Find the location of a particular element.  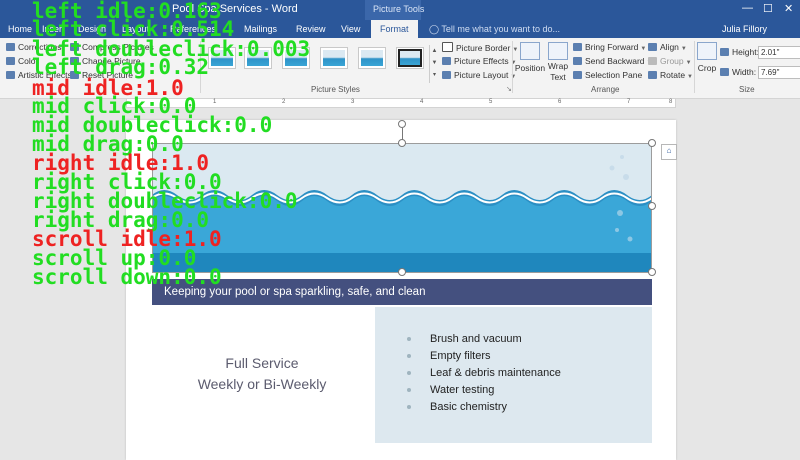

wrap-text-label: Wrap Text is located at coordinates (558, 71).